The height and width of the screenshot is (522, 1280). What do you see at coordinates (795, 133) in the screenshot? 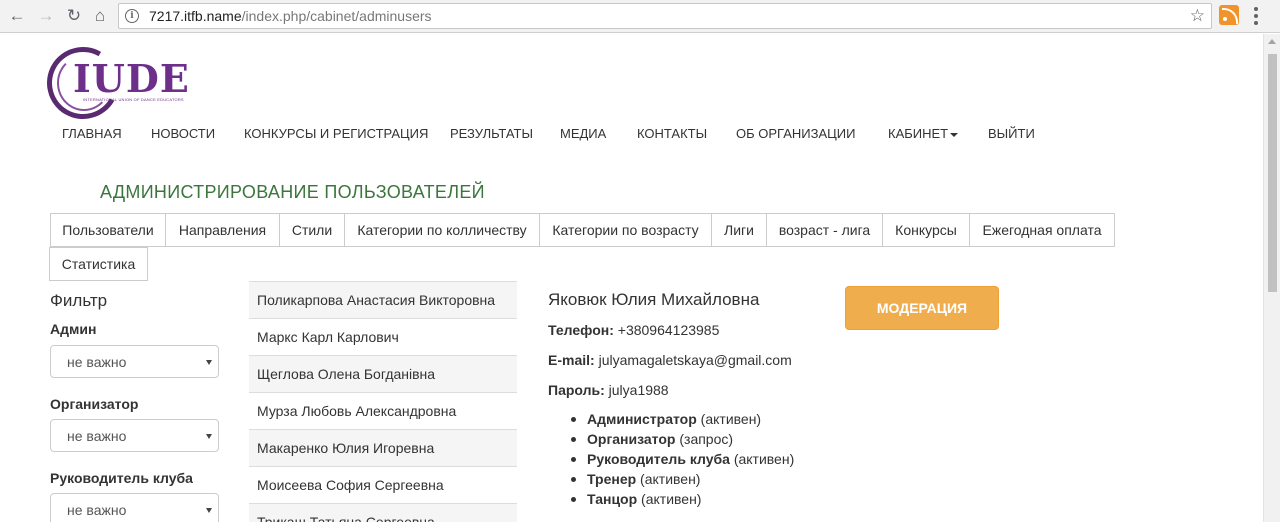
I see `nav-item-about: ОБ ОРГАНИЗАЦИИ` at bounding box center [795, 133].